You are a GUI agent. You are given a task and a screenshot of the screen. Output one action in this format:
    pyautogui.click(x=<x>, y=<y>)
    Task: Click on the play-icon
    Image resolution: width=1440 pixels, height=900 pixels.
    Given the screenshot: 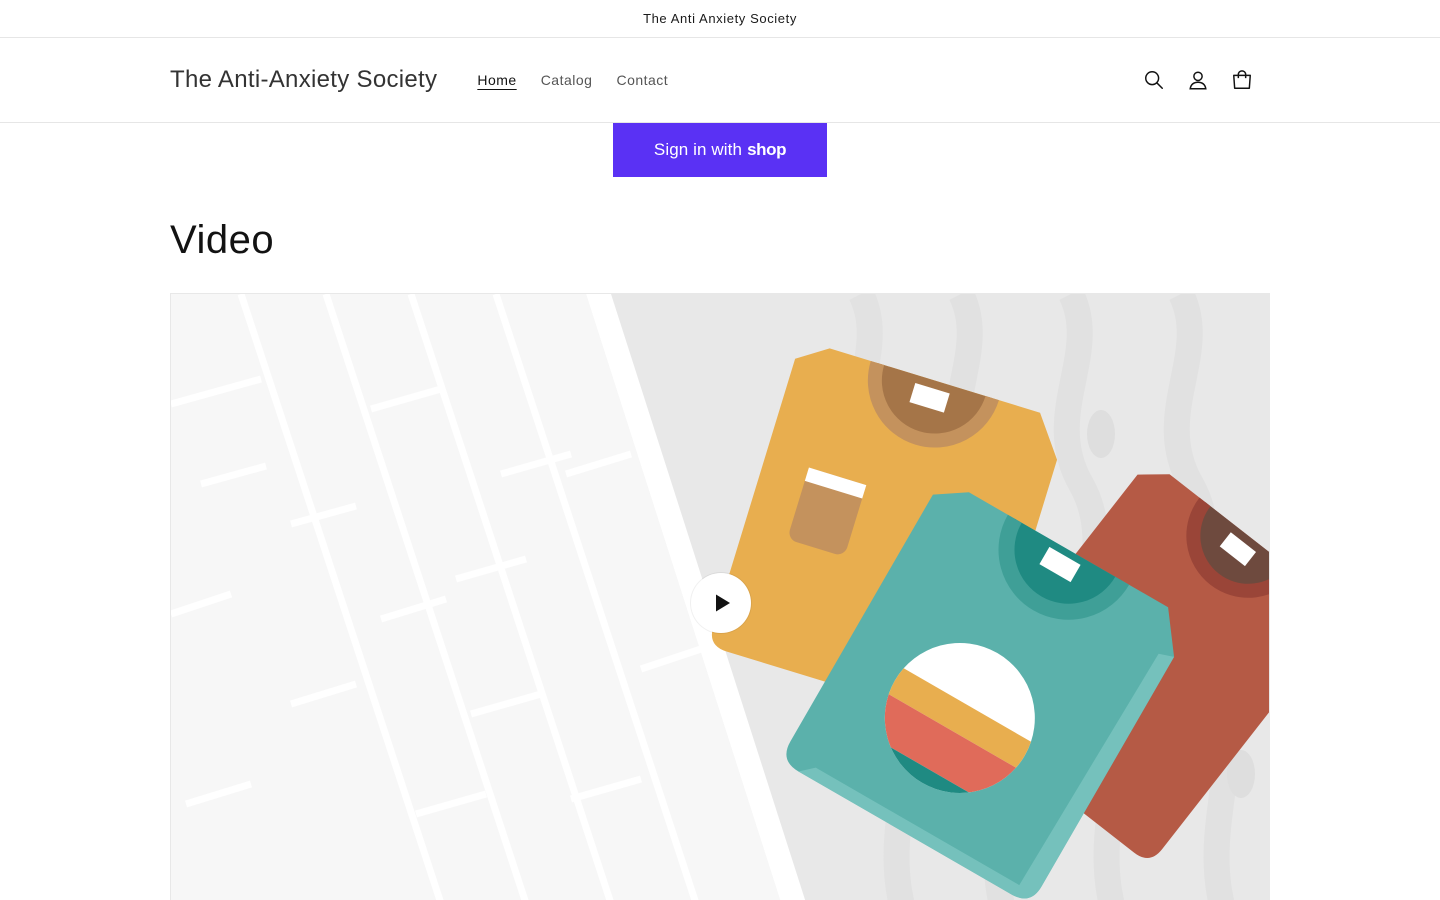 What is the action you would take?
    pyautogui.click(x=723, y=603)
    